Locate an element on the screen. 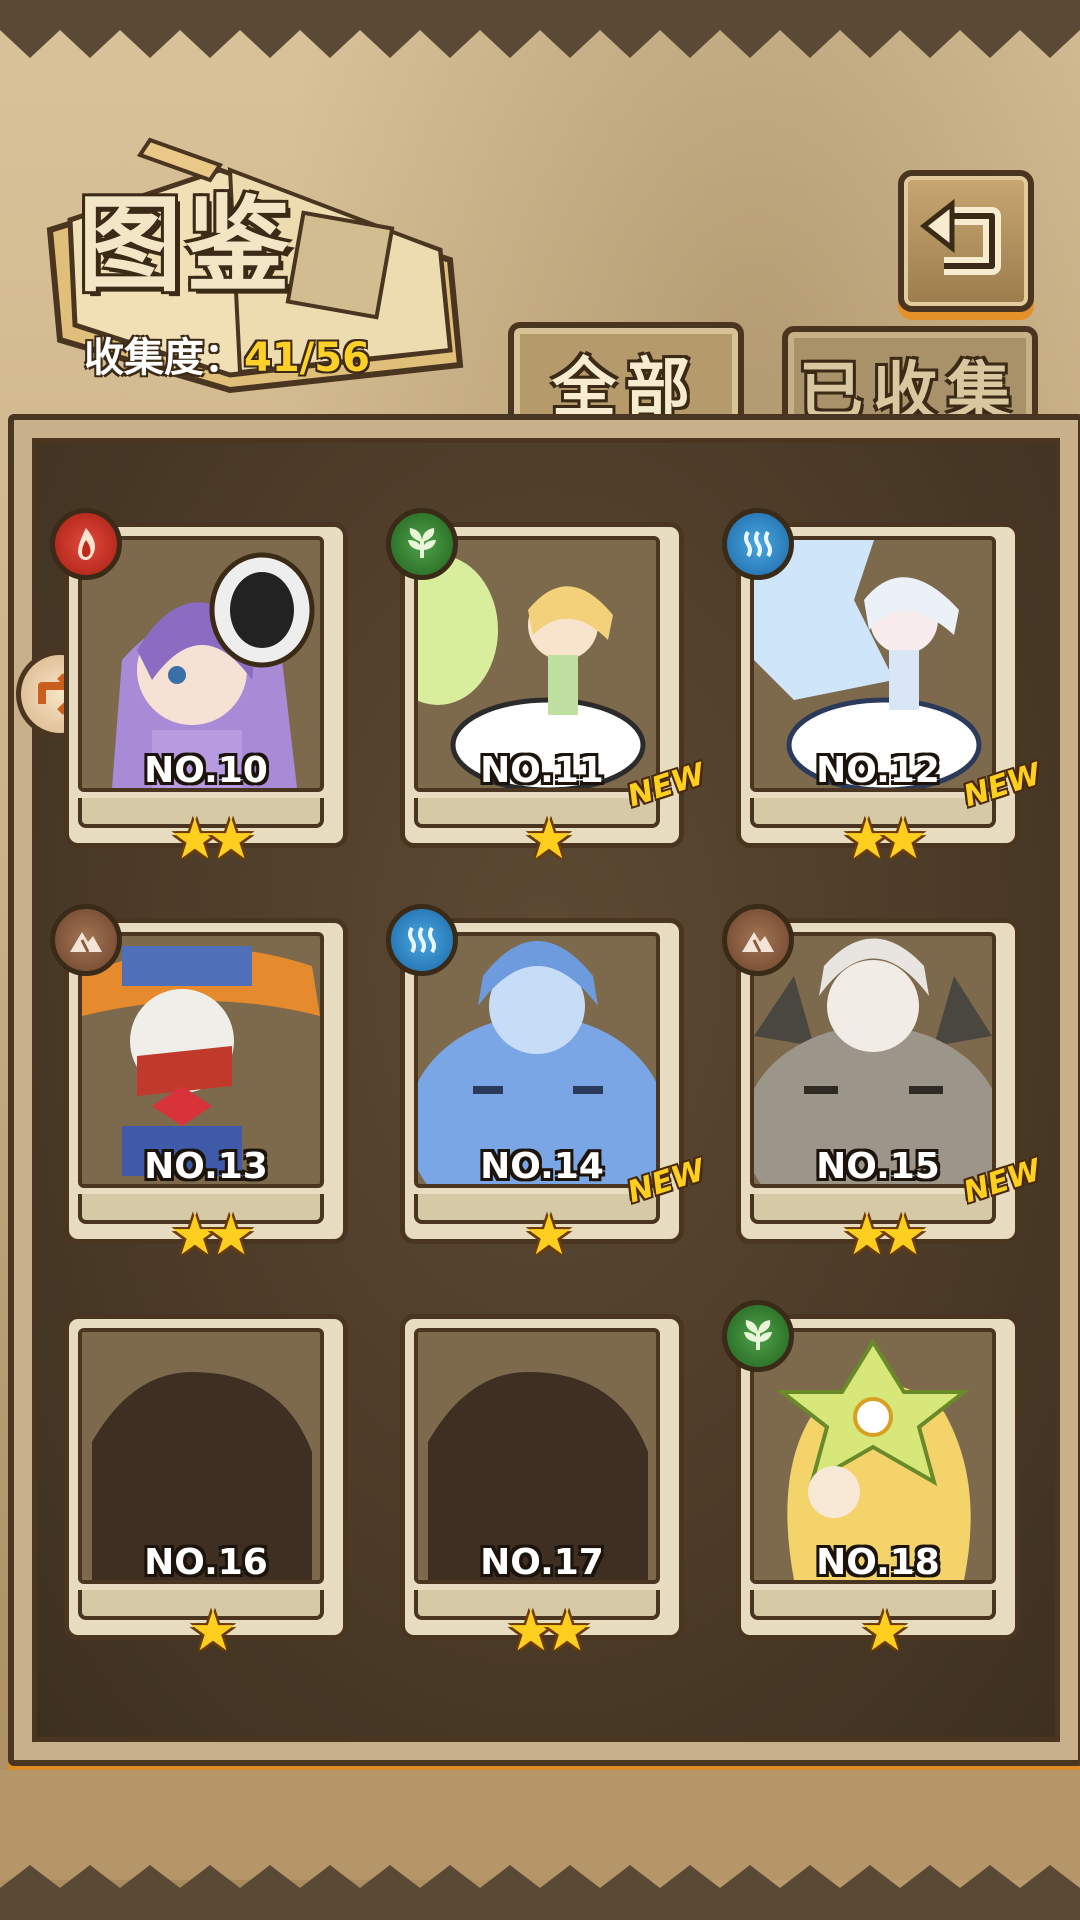 The image size is (1080, 1920). collection-progress: 收集度：41/56 is located at coordinates (227, 354).